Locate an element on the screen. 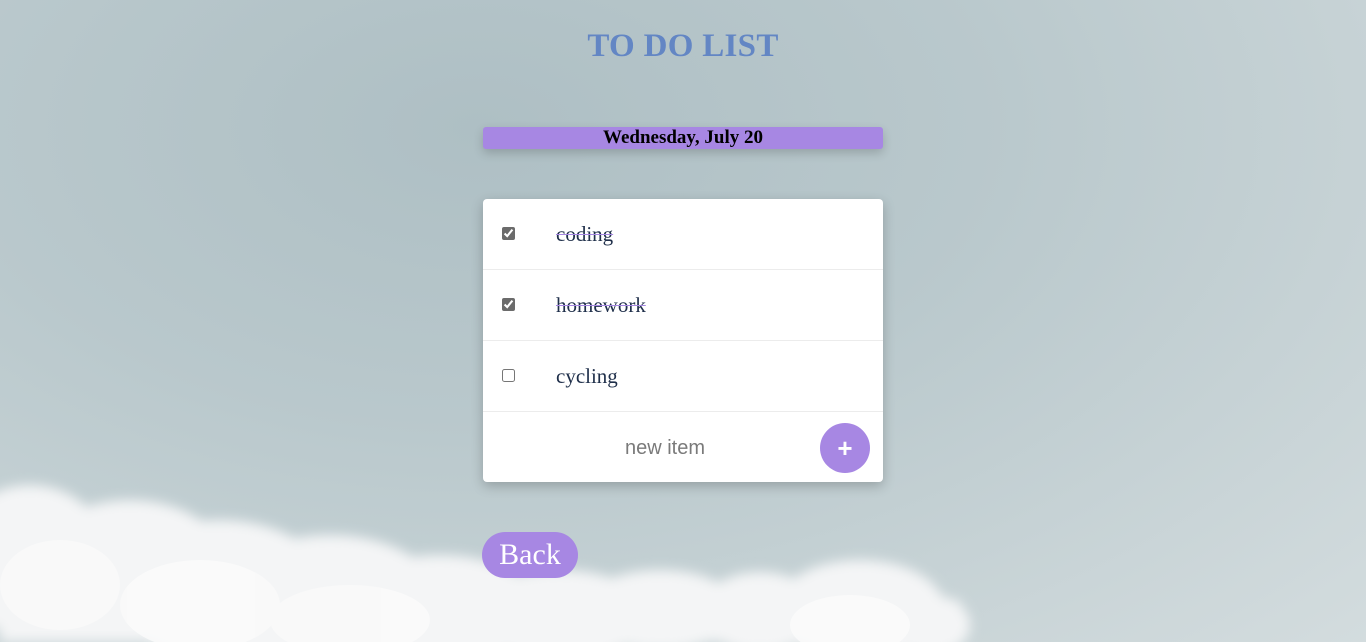 The image size is (1366, 642). back-button: Back is located at coordinates (530, 555).